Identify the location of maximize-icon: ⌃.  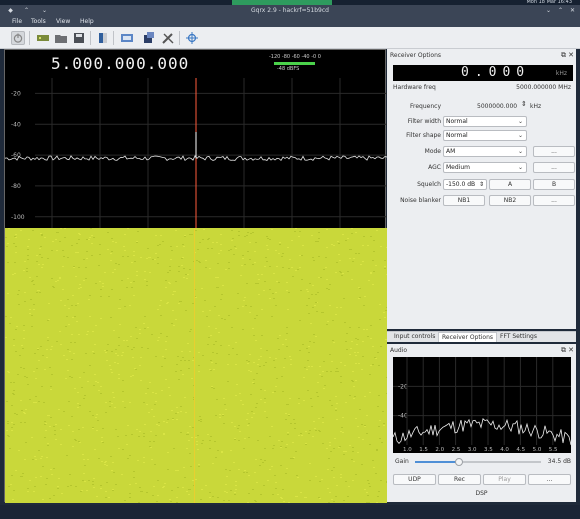
(560, 11).